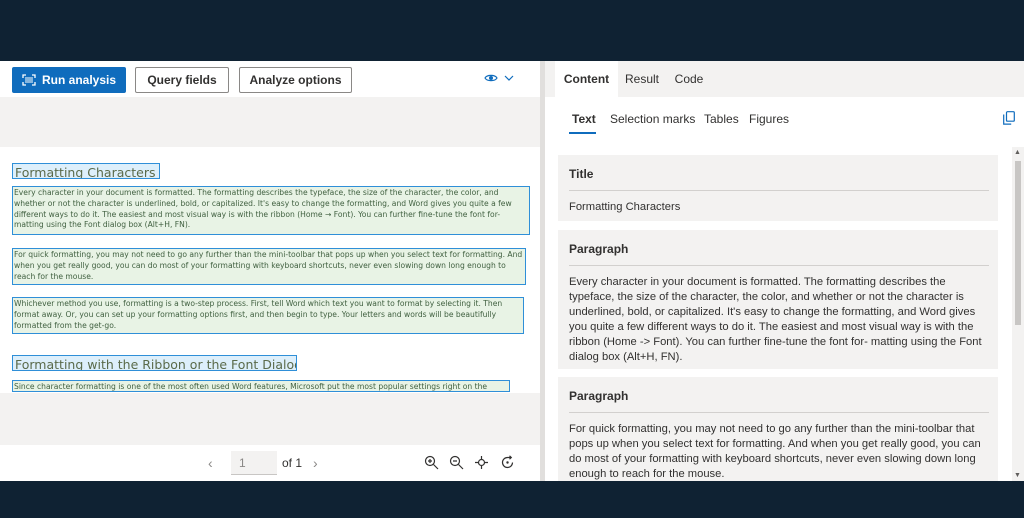 The width and height of the screenshot is (1024, 518). Describe the element at coordinates (79, 80) in the screenshot. I see `run-analysis-label: Run analysis` at that location.